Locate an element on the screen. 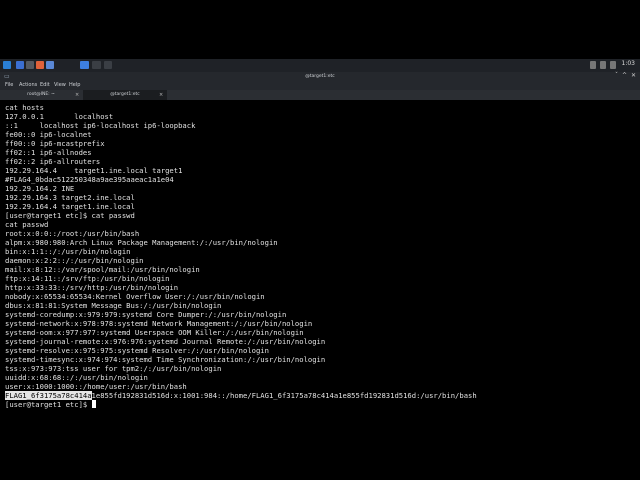  terminal-line: ::1 localhost ip6-localhost ip6-loopback is located at coordinates (100, 125).